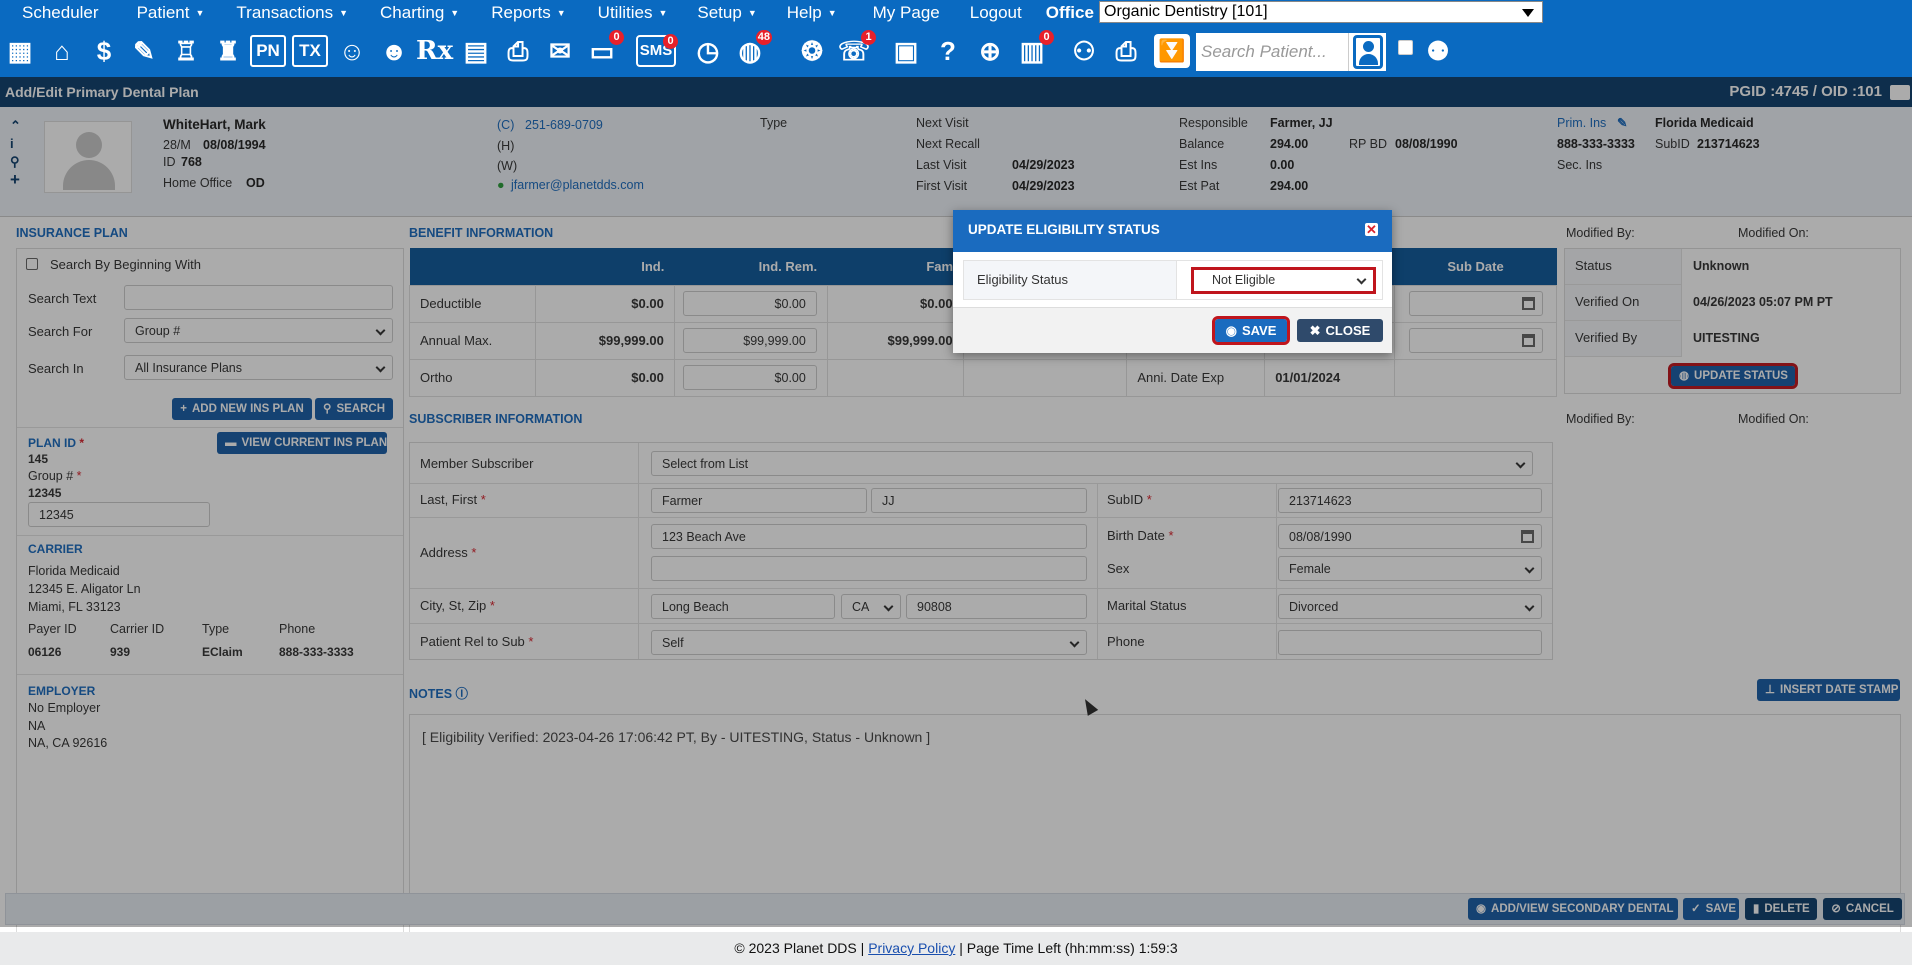  Describe the element at coordinates (657, 50) in the screenshot. I see `sms-icon: SMS 0` at that location.